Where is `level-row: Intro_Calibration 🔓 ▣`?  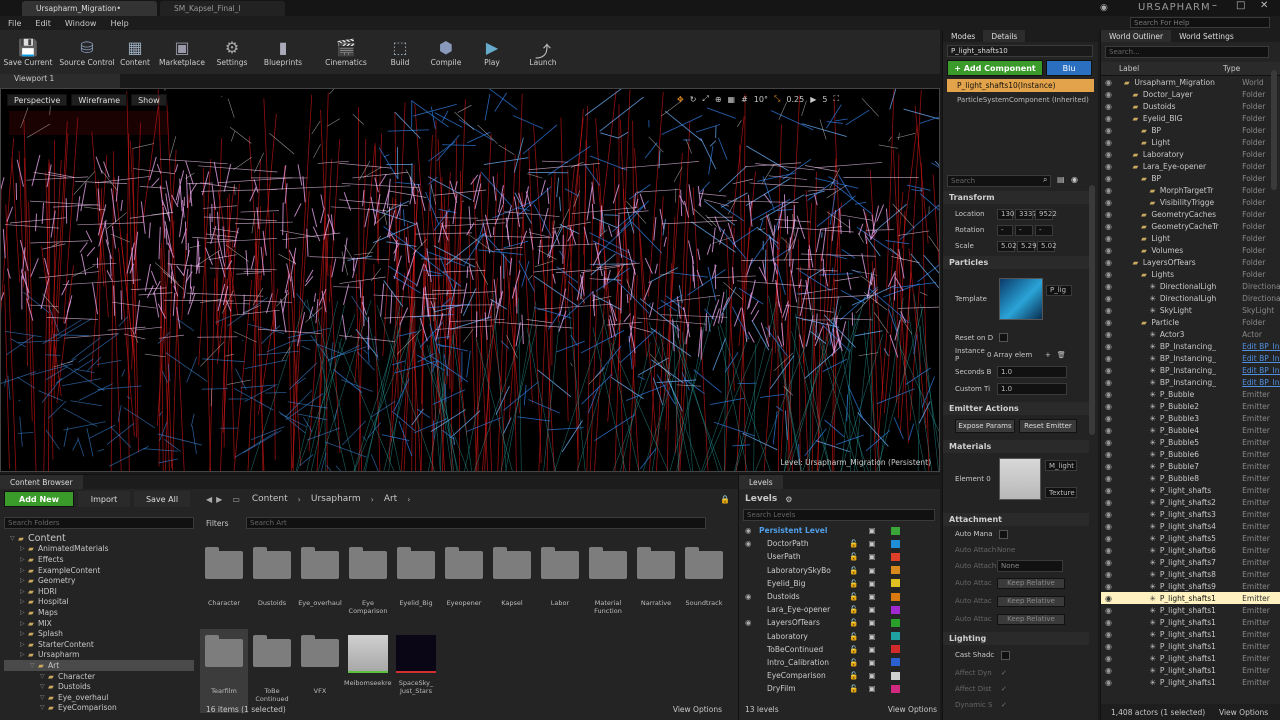 level-row: Intro_Calibration 🔓 ▣ is located at coordinates (839, 662).